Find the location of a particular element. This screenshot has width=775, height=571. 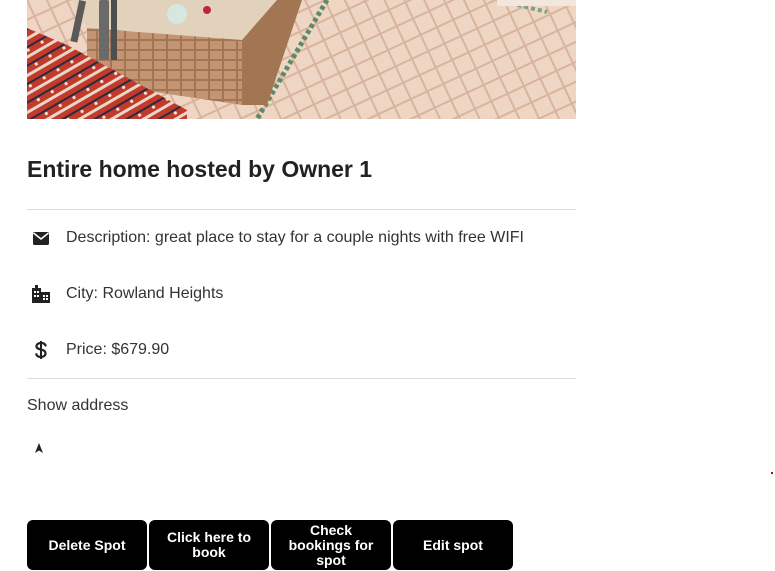

price-row: Price: $679.90 is located at coordinates (301, 350).